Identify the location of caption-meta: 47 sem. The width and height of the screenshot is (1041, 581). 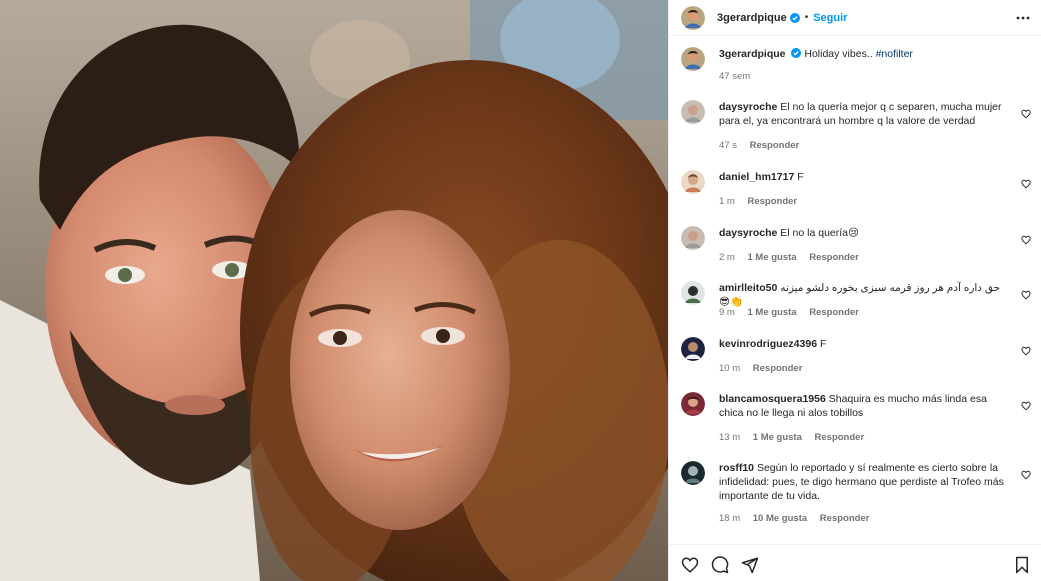
(739, 76).